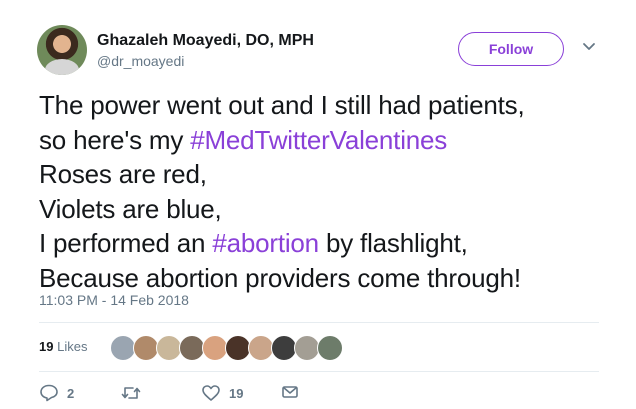  Describe the element at coordinates (205, 41) in the screenshot. I see `author-display-name: Ghazaleh Moayedi, DO, MPH` at that location.